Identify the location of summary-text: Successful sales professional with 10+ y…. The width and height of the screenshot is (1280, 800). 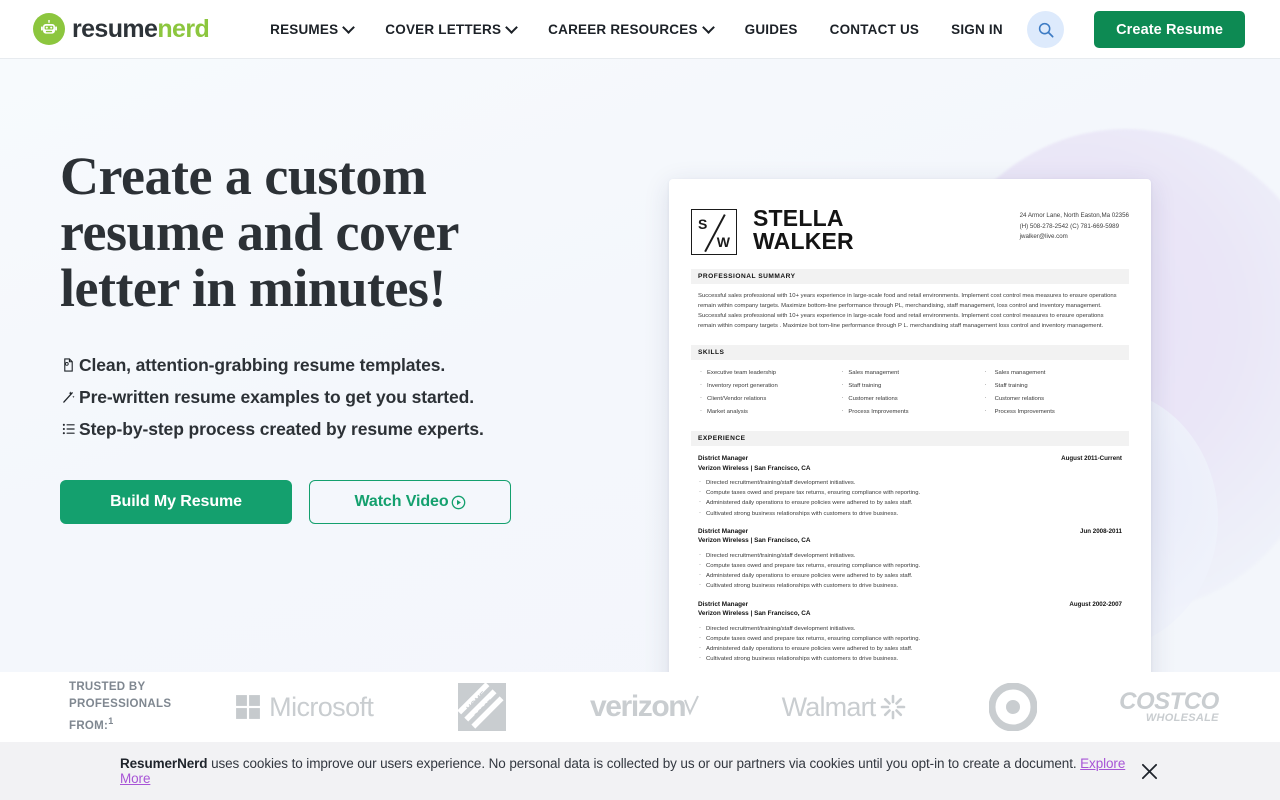
(907, 311).